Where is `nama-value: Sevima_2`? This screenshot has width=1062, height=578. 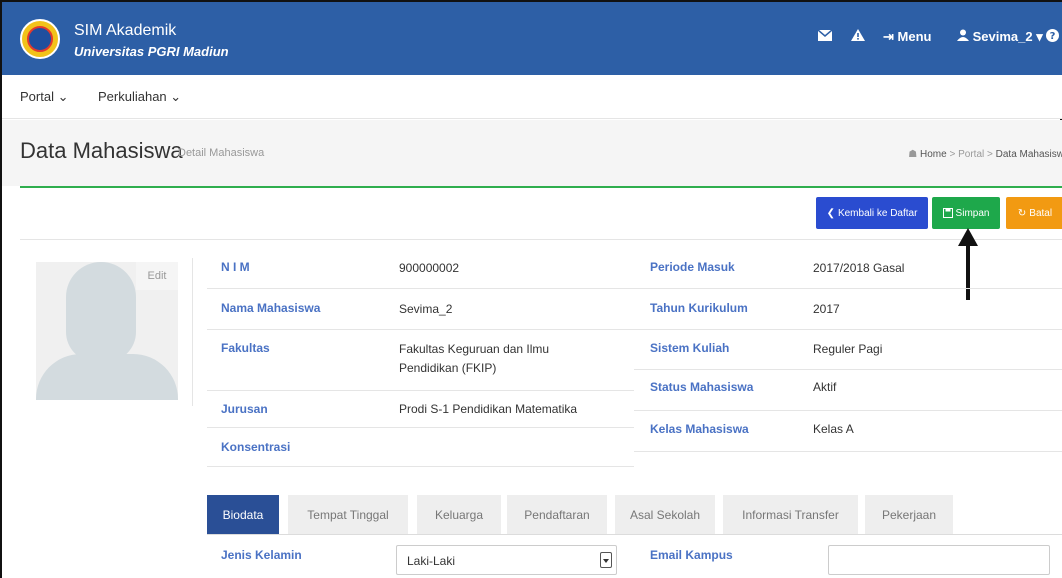 nama-value: Sevima_2 is located at coordinates (426, 309).